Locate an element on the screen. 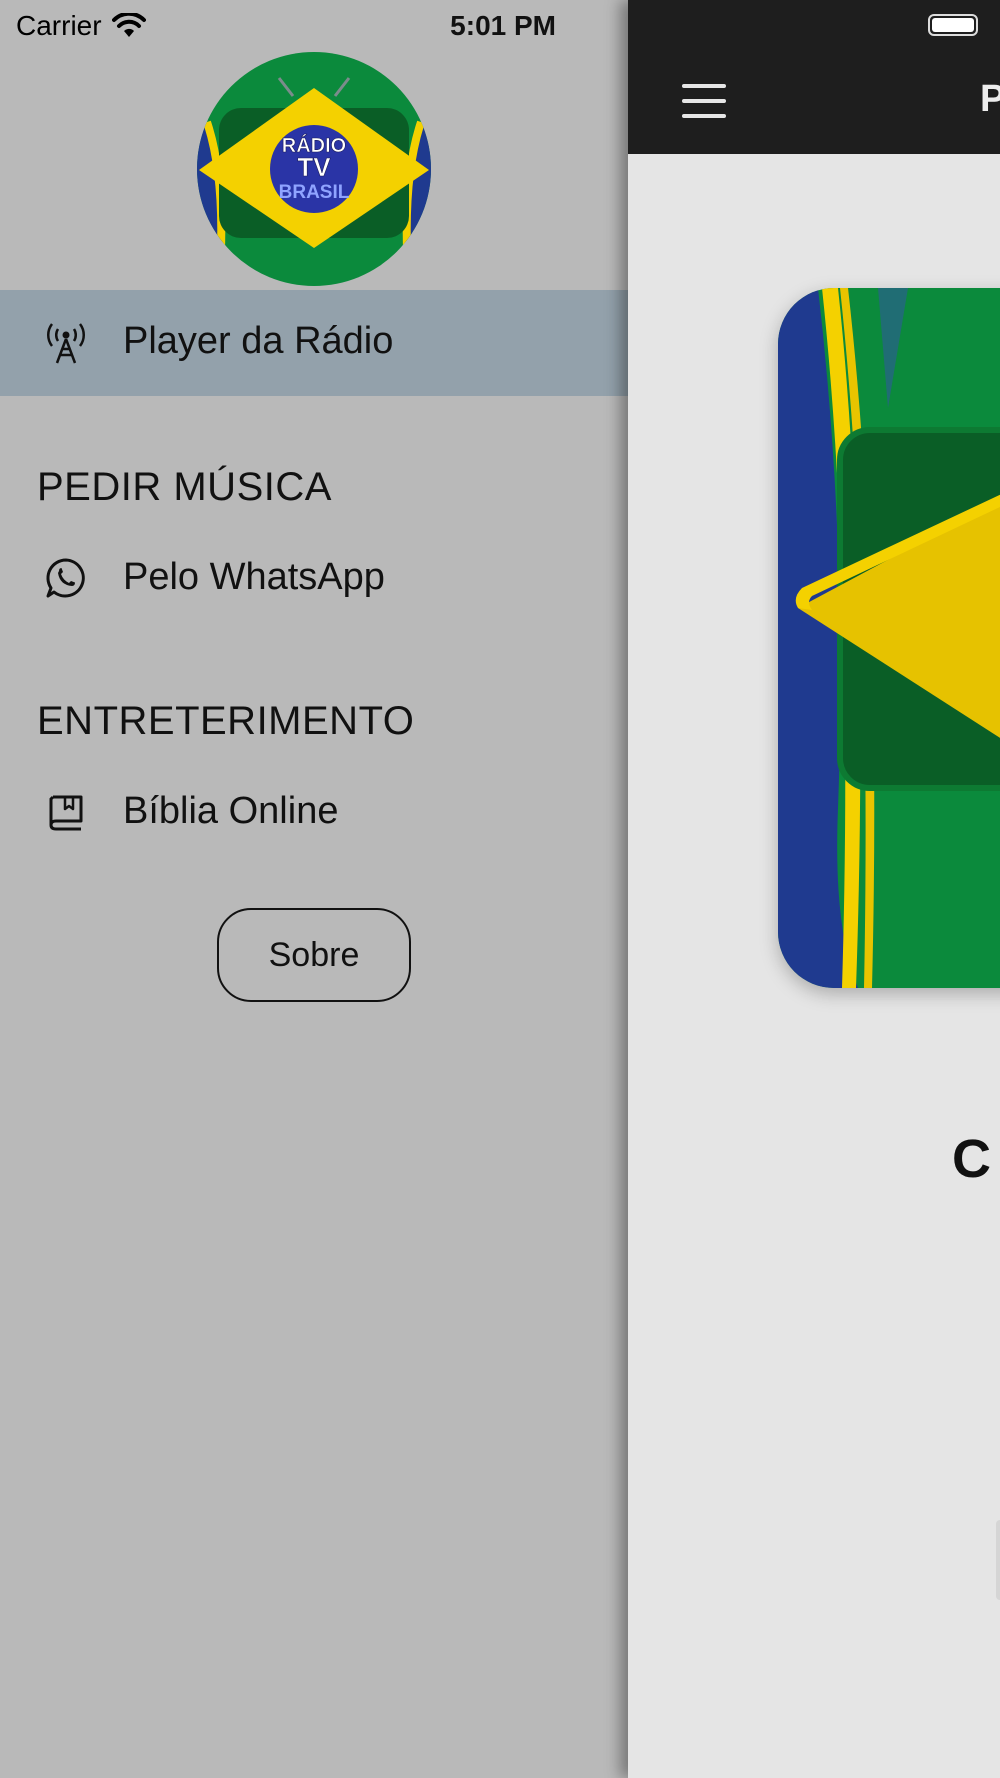  menu-item-biblia-online: Bíblia Online is located at coordinates (314, 812).